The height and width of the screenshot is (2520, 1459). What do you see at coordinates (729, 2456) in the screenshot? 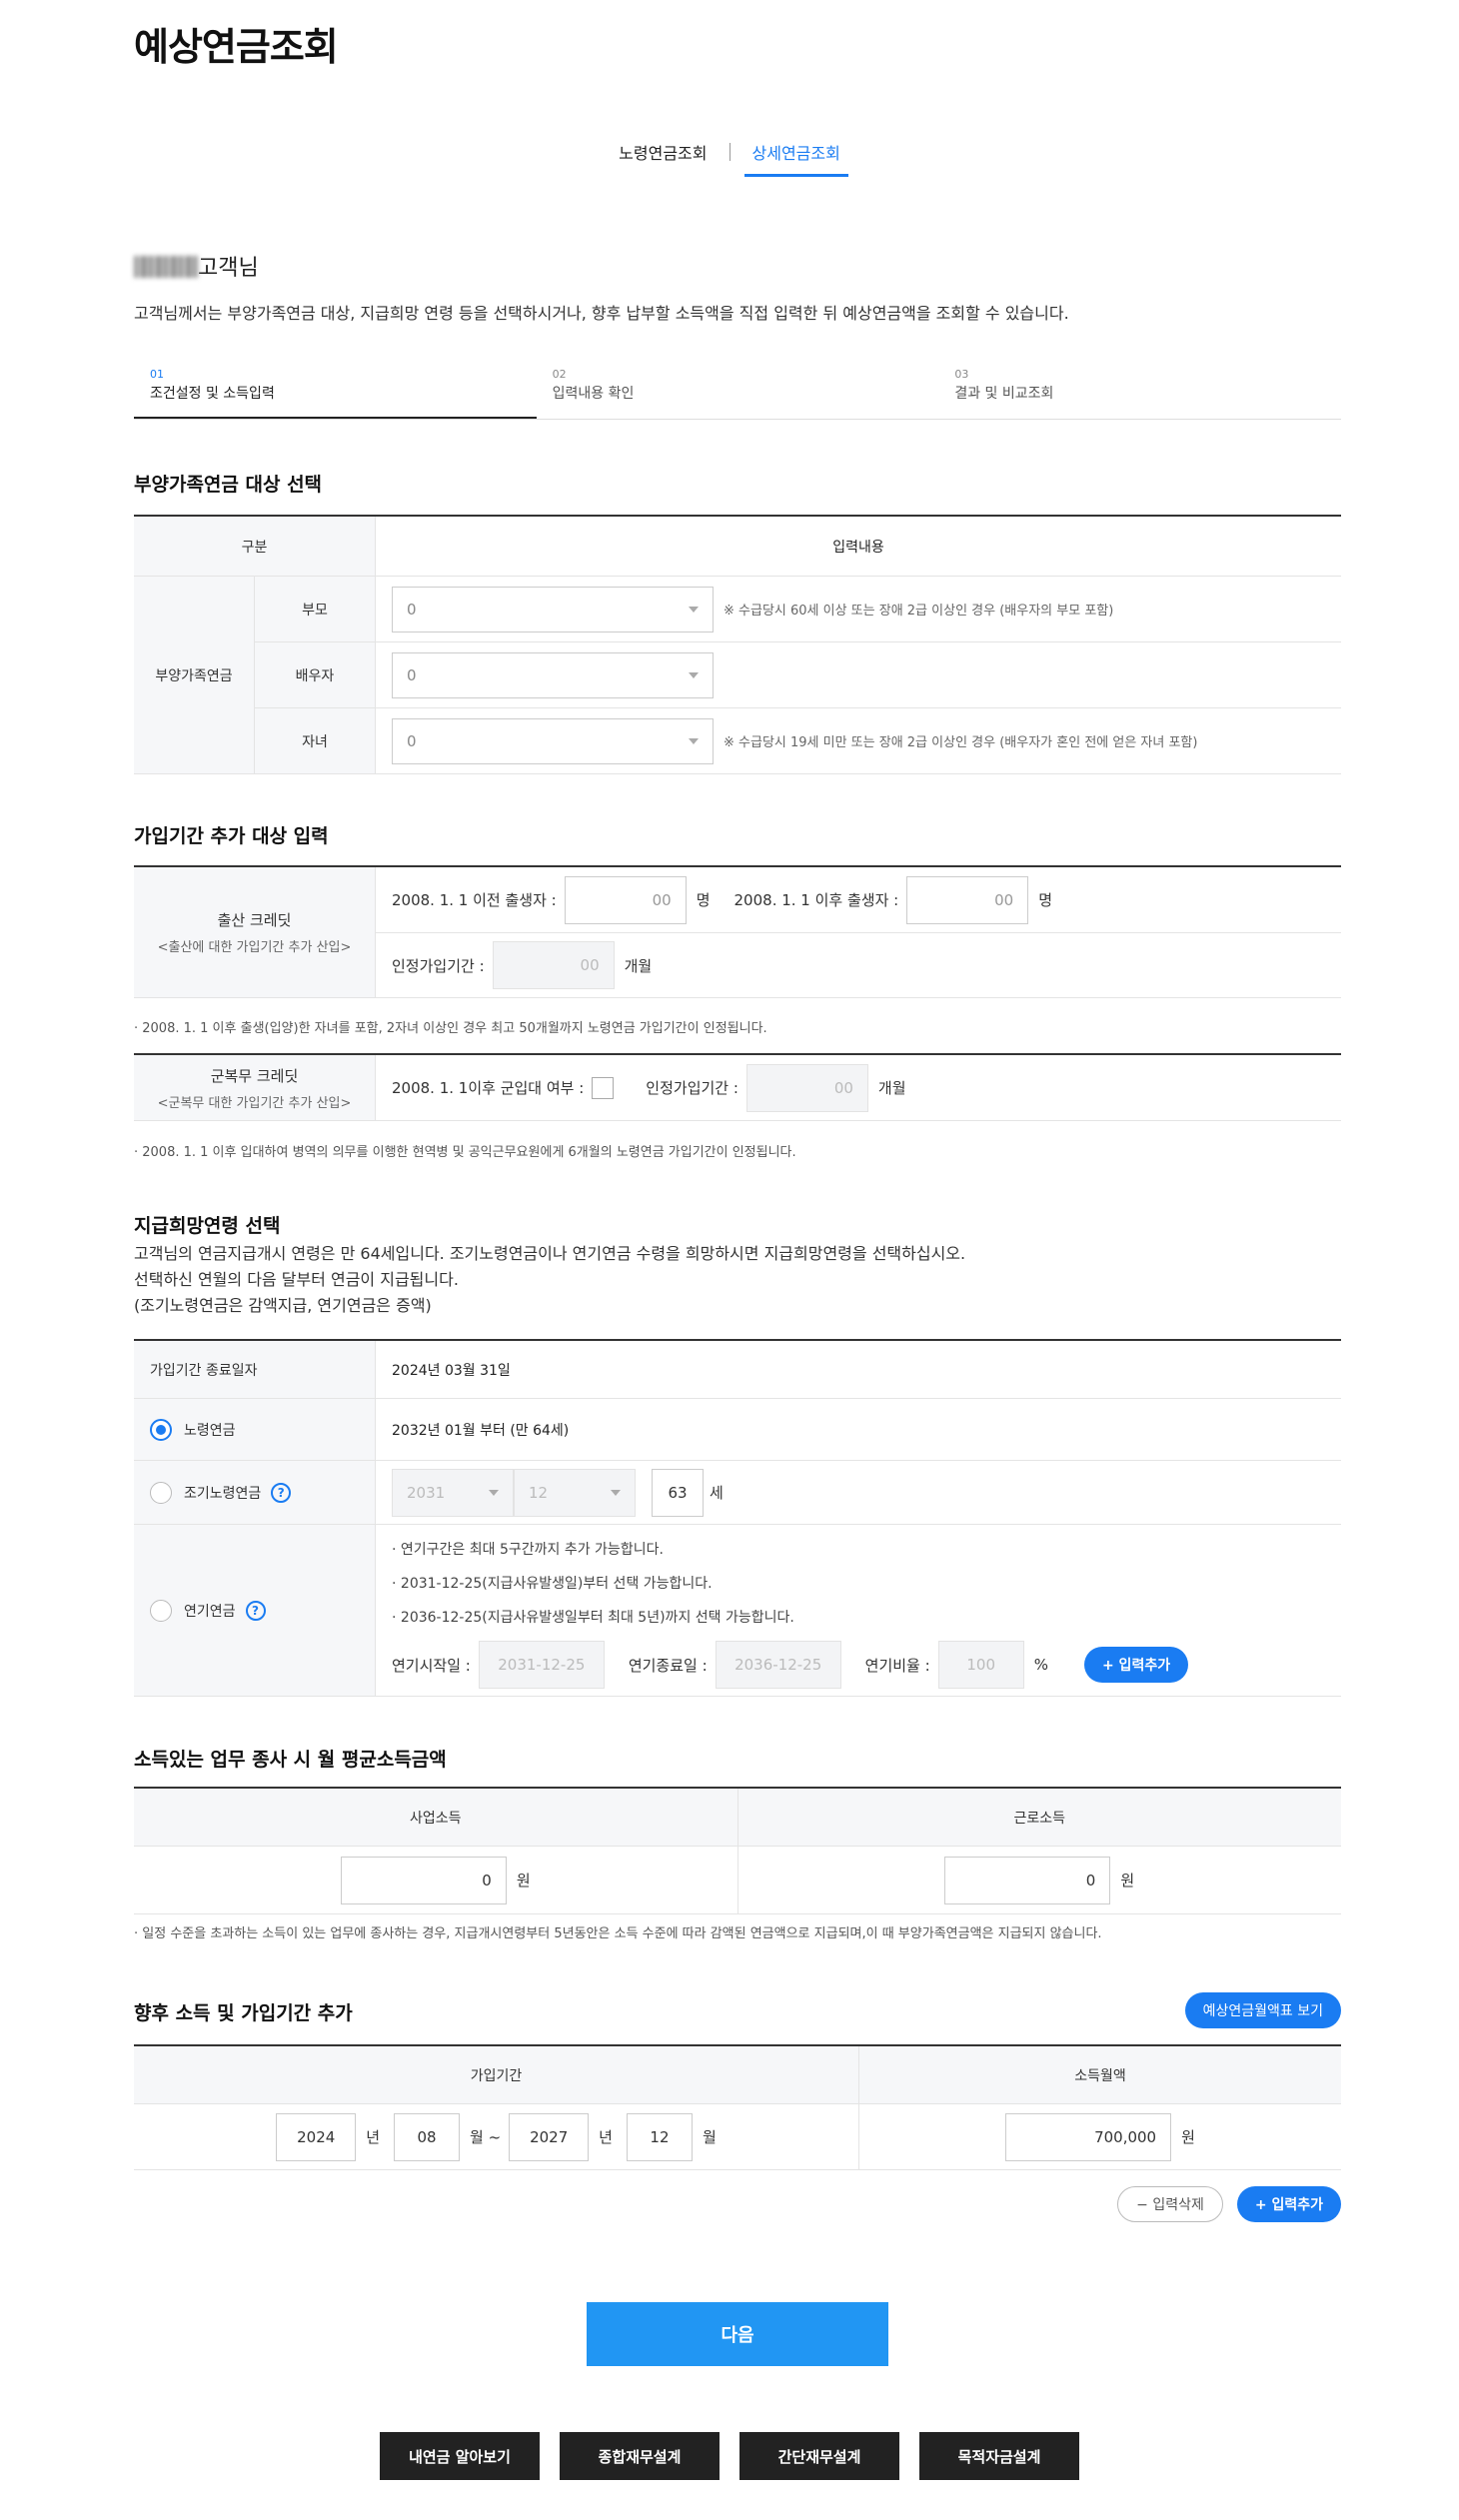
I see `bottom-nav: 내연금 알아보기 종합재무설계 간단재무설계 목적자금설계` at bounding box center [729, 2456].